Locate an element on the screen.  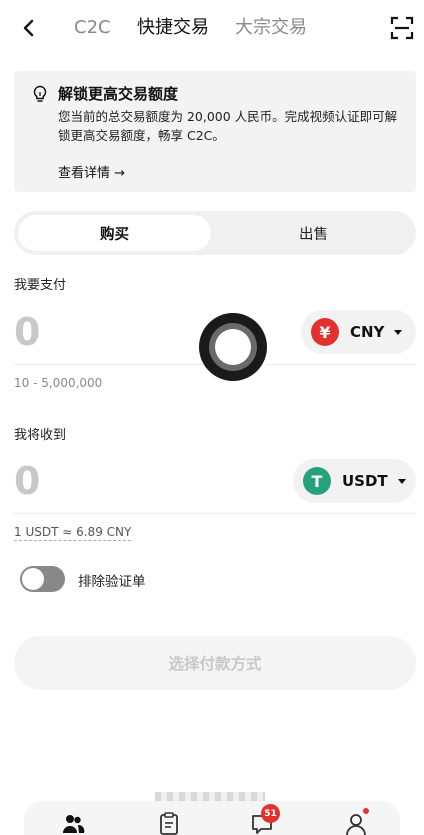
assistive-touch-button is located at coordinates (233, 347).